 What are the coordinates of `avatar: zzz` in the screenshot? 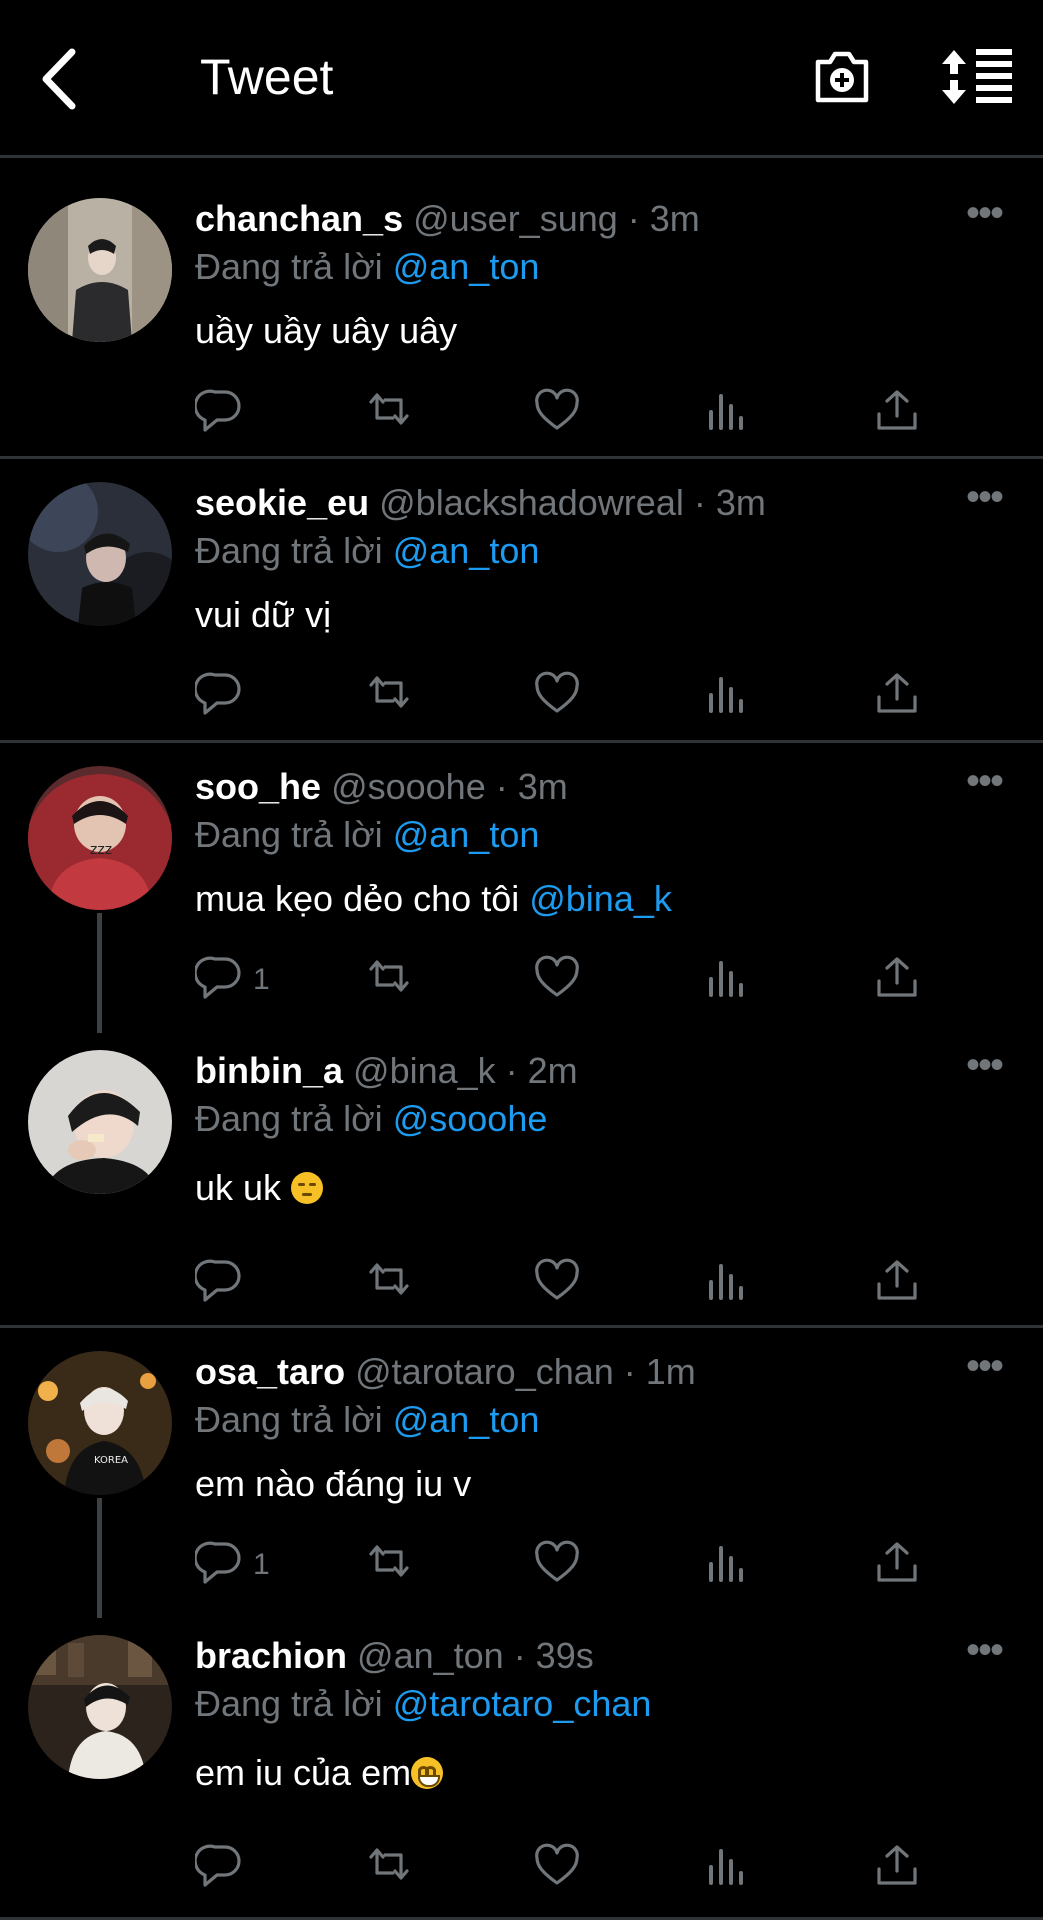 It's located at (100, 838).